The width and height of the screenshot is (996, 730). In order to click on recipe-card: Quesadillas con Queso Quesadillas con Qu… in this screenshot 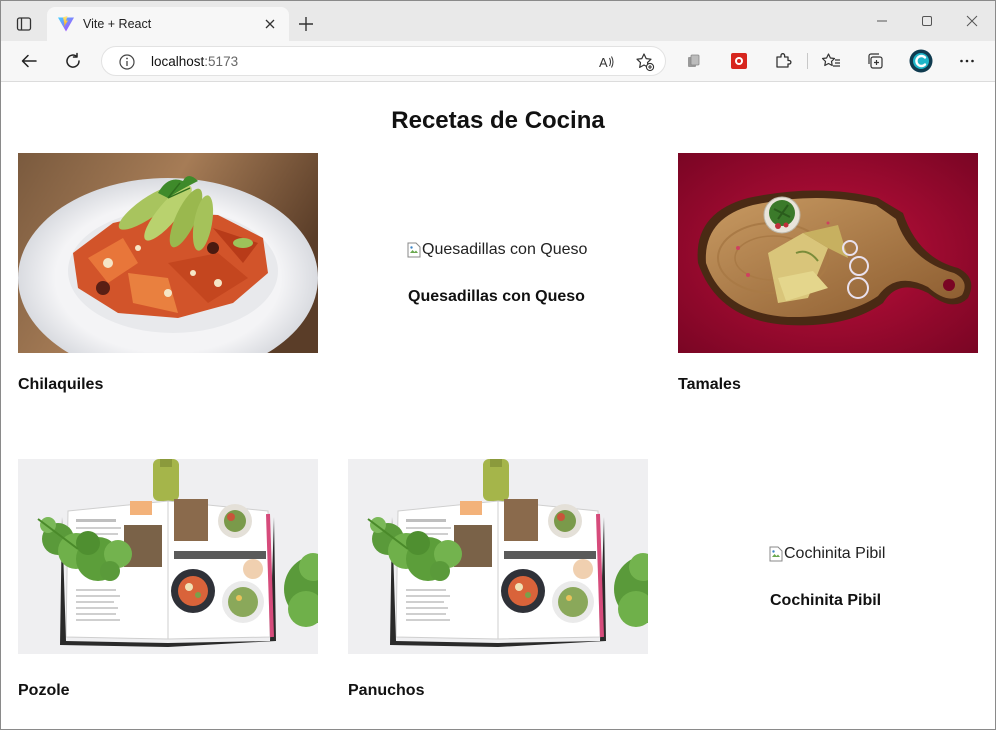, I will do `click(498, 278)`.